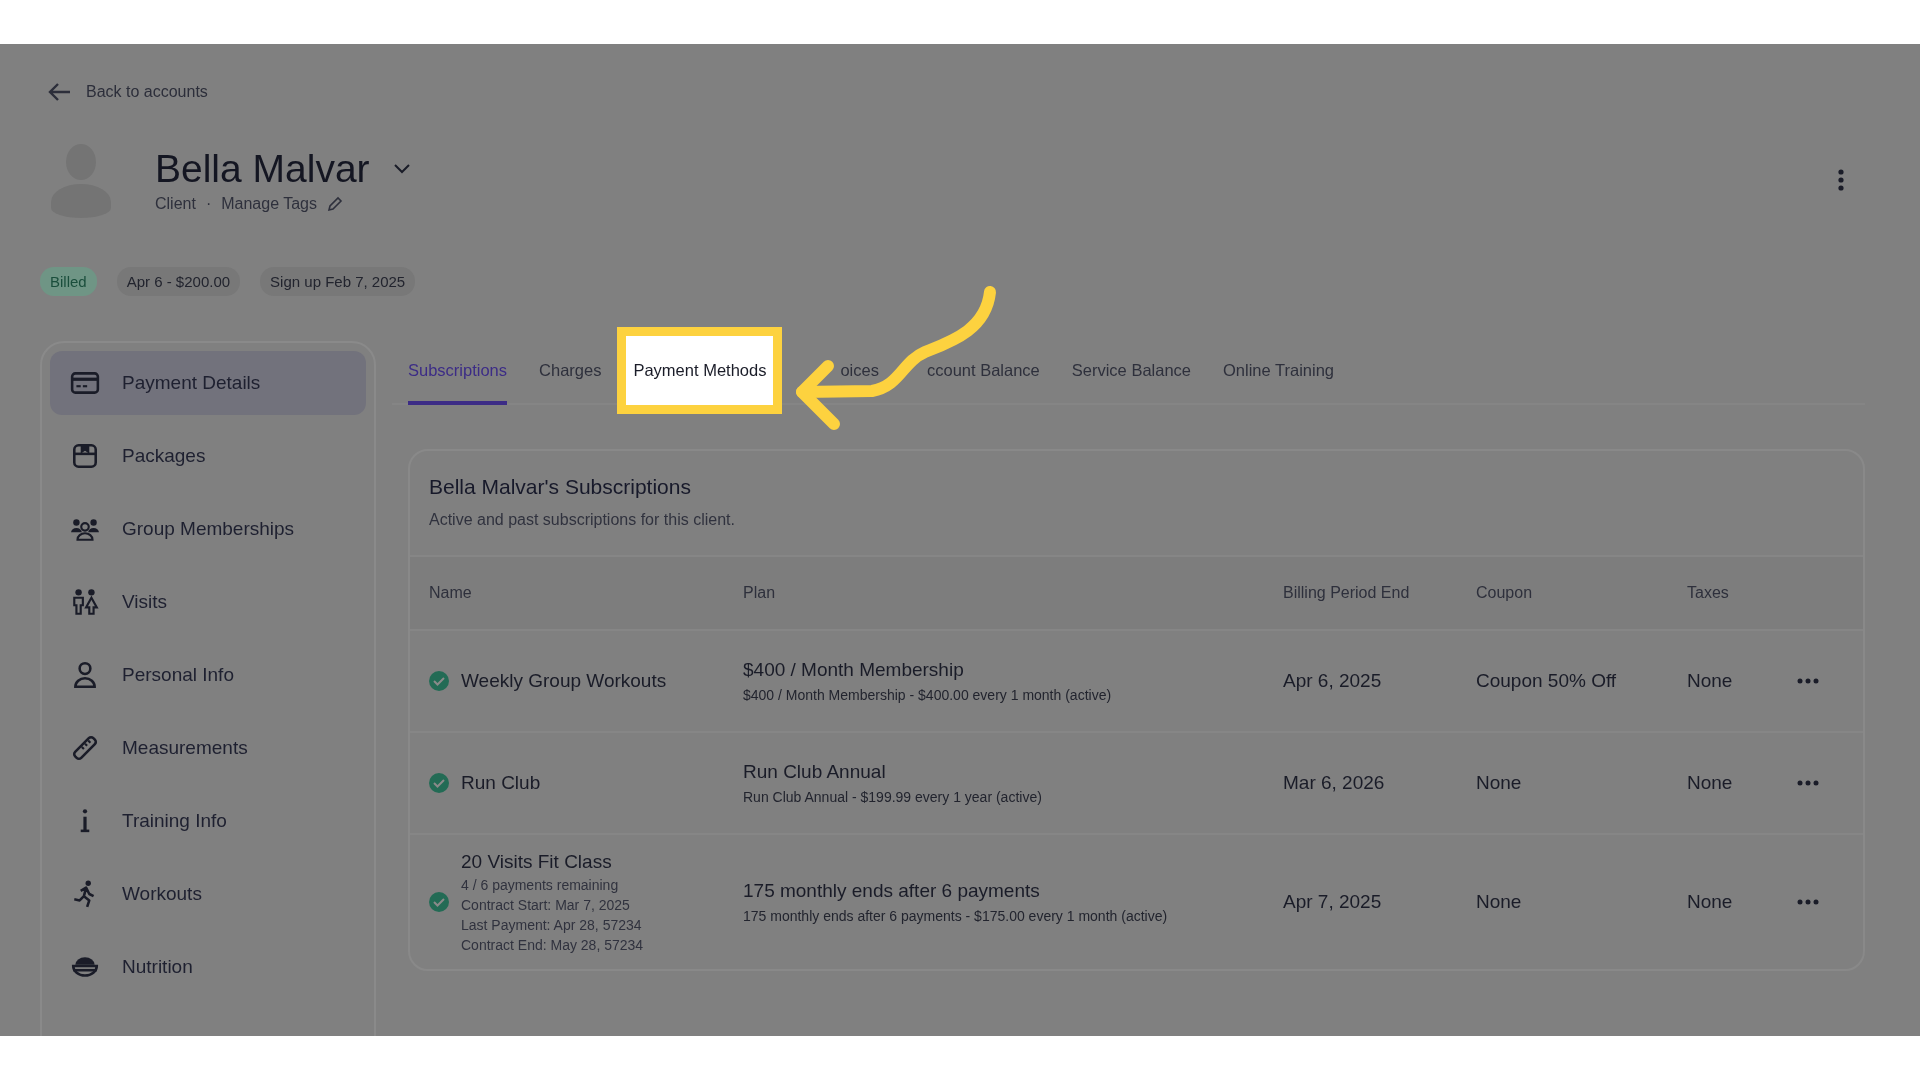 This screenshot has height=1080, width=1920. What do you see at coordinates (928, 695) in the screenshot?
I see `plan-detail: $400 / Month Membership - $400.00 every 1 month (active)` at bounding box center [928, 695].